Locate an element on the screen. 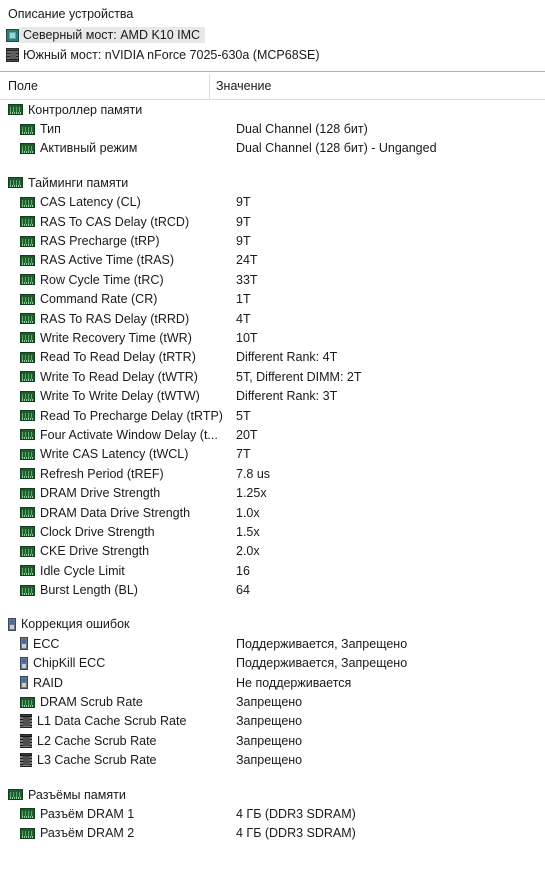  table-row: Clock Drive Strength 1.5x is located at coordinates (272, 531).